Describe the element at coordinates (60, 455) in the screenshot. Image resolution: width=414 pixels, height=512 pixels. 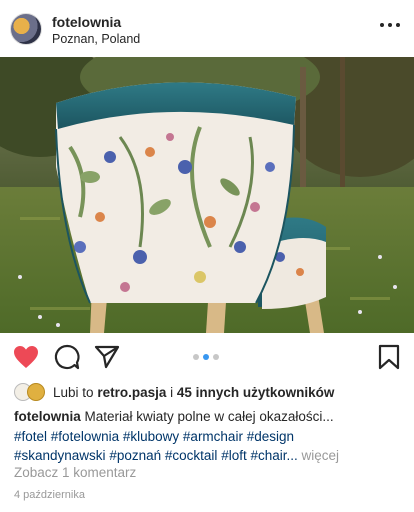
I see `hashtag-link: #skandynawski` at that location.